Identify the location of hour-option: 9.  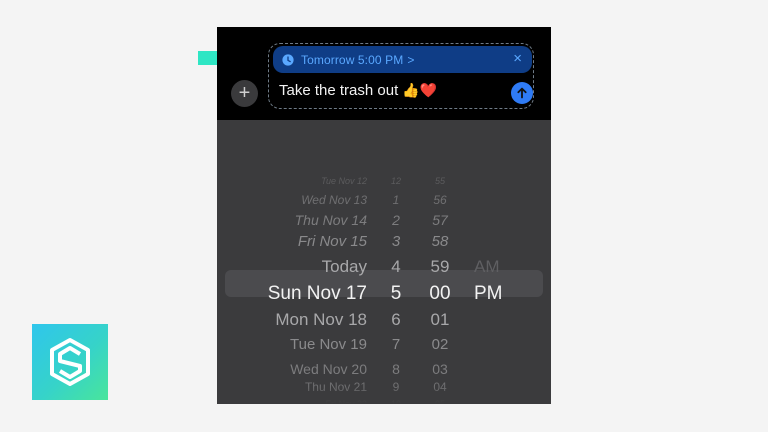
(396, 387).